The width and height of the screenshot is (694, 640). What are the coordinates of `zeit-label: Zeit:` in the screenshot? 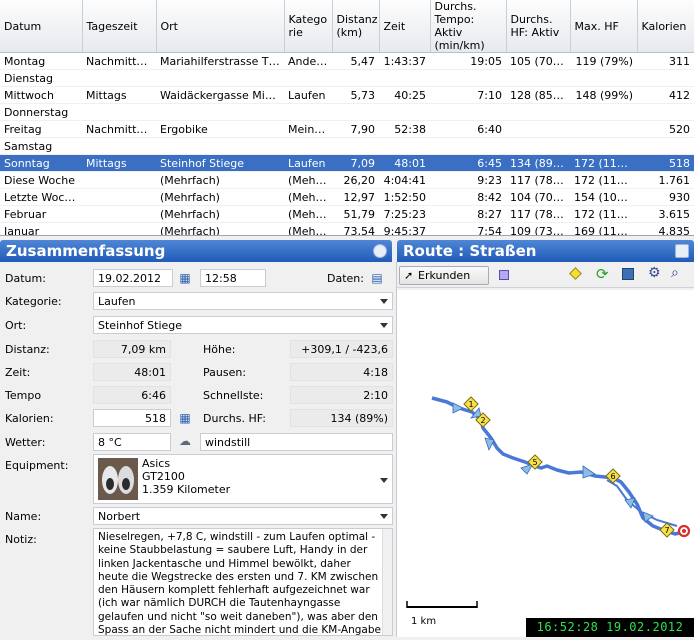 It's located at (18, 372).